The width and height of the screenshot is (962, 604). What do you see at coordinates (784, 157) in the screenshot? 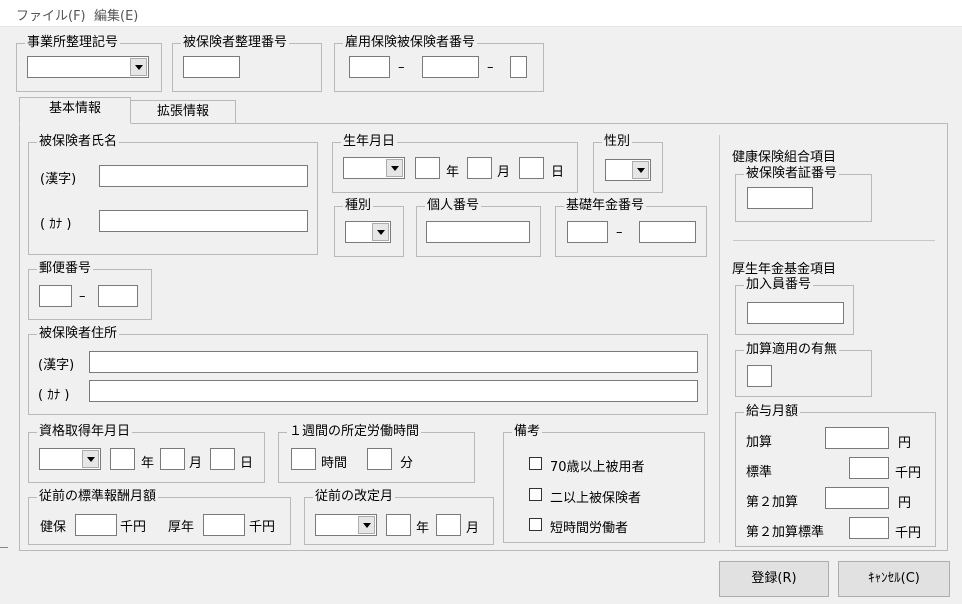
I see `health-union-title: 健康保険組合項目` at bounding box center [784, 157].